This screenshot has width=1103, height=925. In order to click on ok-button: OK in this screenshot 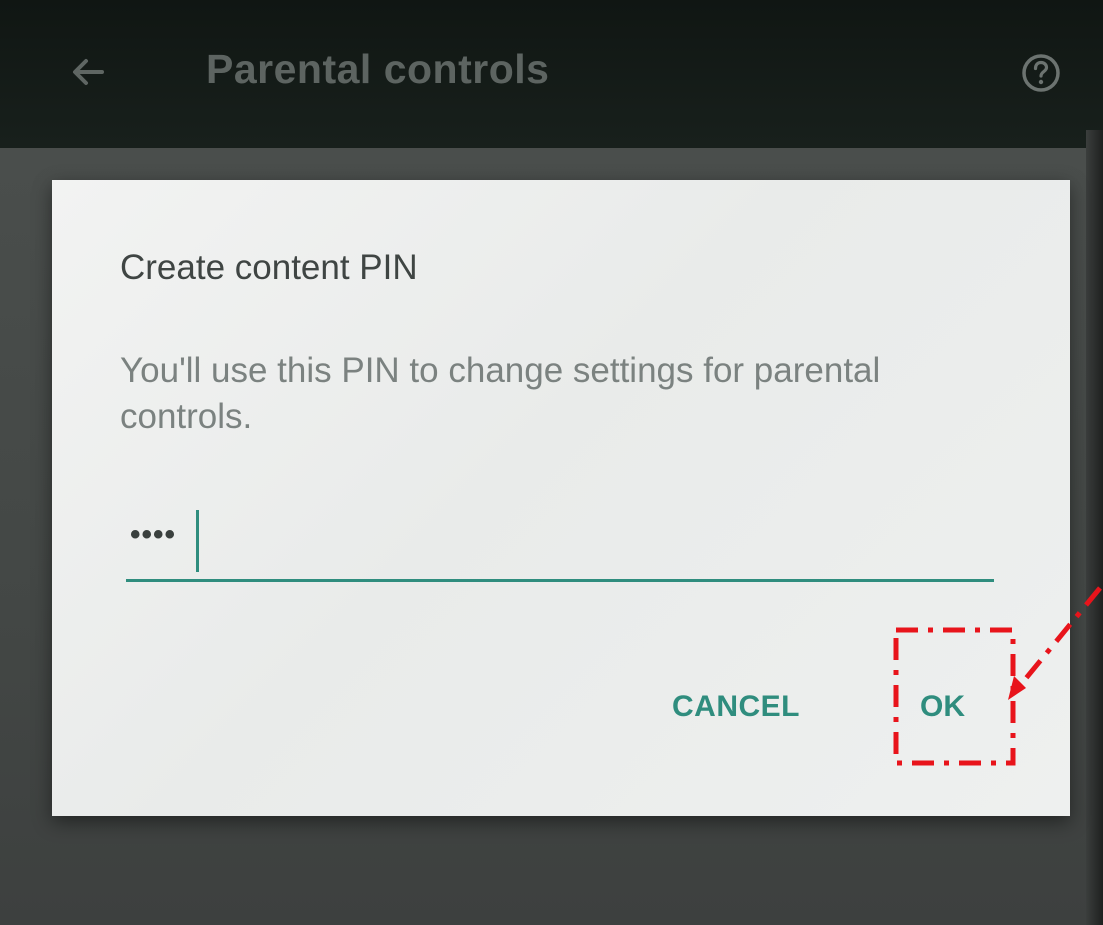, I will do `click(942, 707)`.